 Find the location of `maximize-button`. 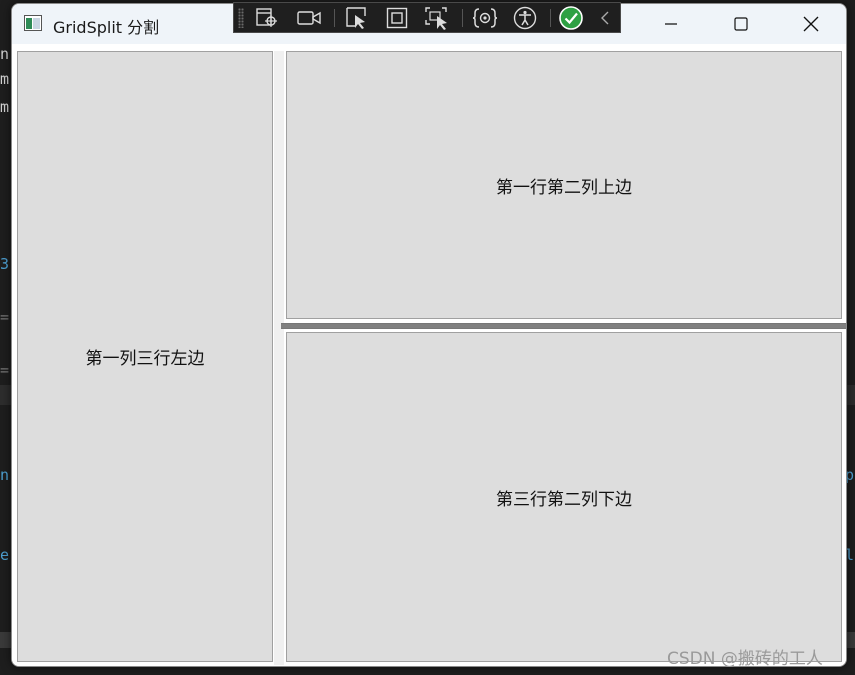

maximize-button is located at coordinates (741, 24).